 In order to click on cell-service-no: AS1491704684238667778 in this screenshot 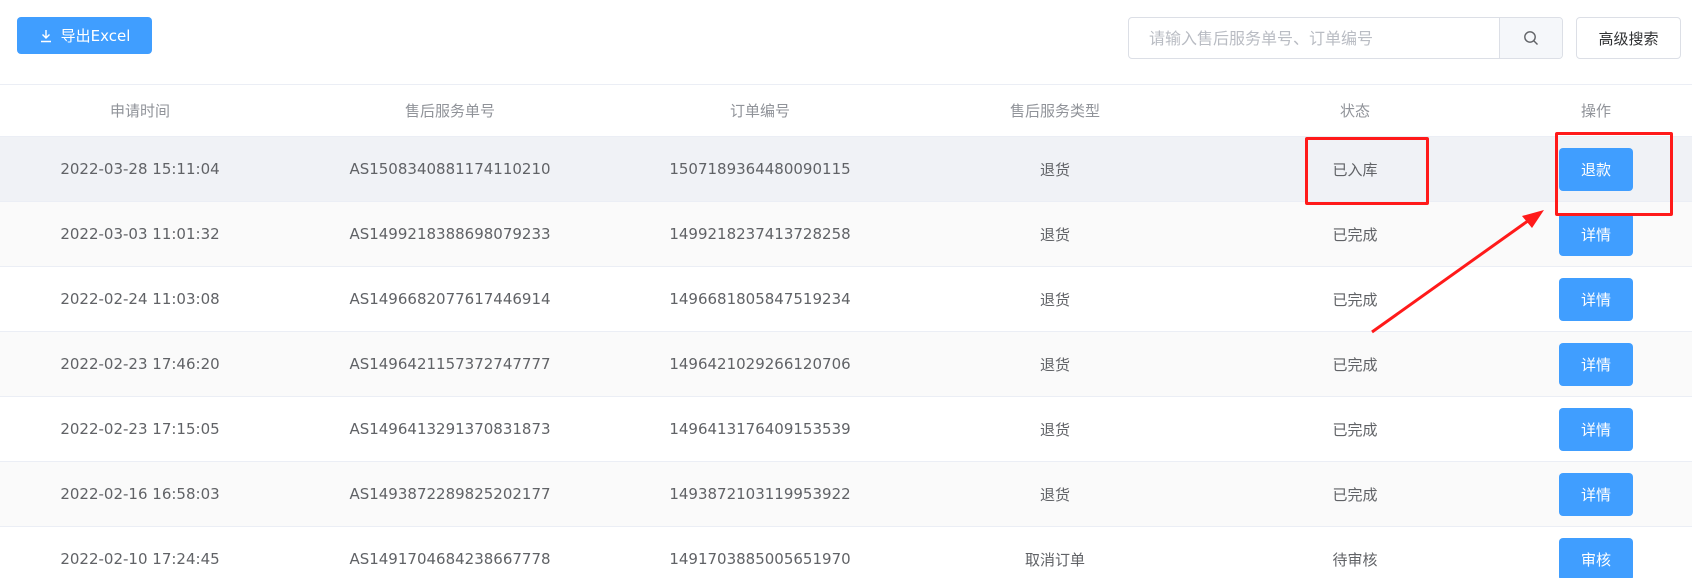, I will do `click(450, 559)`.